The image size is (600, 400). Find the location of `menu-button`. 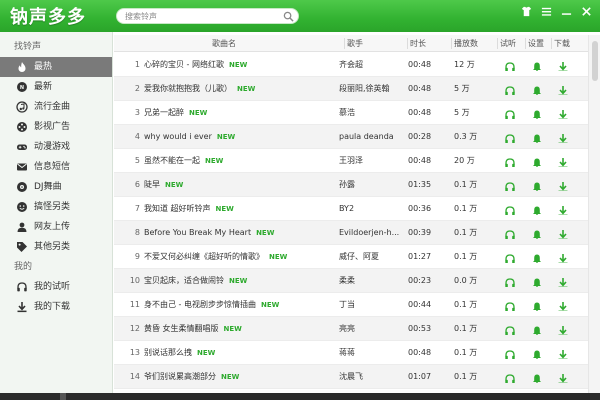

menu-button is located at coordinates (546, 11).